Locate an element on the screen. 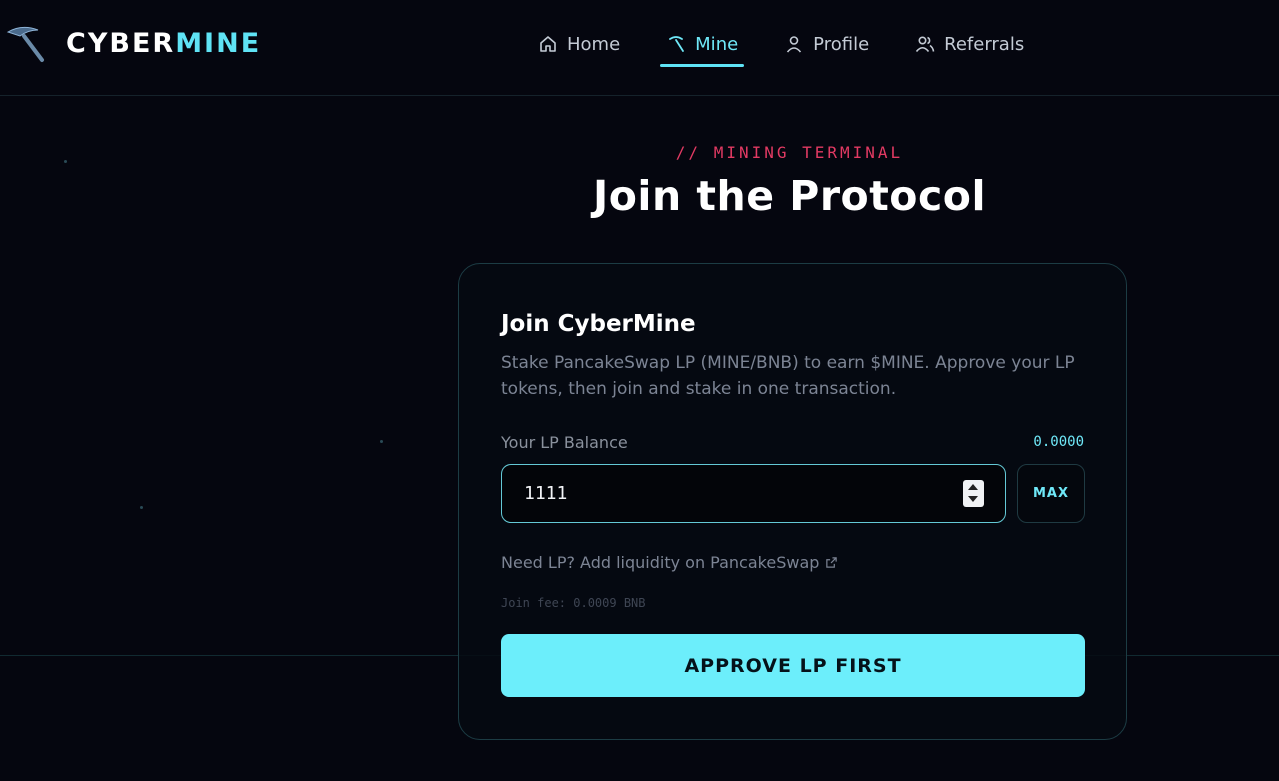 The width and height of the screenshot is (1279, 781). nav-item-profile: Profile is located at coordinates (826, 44).